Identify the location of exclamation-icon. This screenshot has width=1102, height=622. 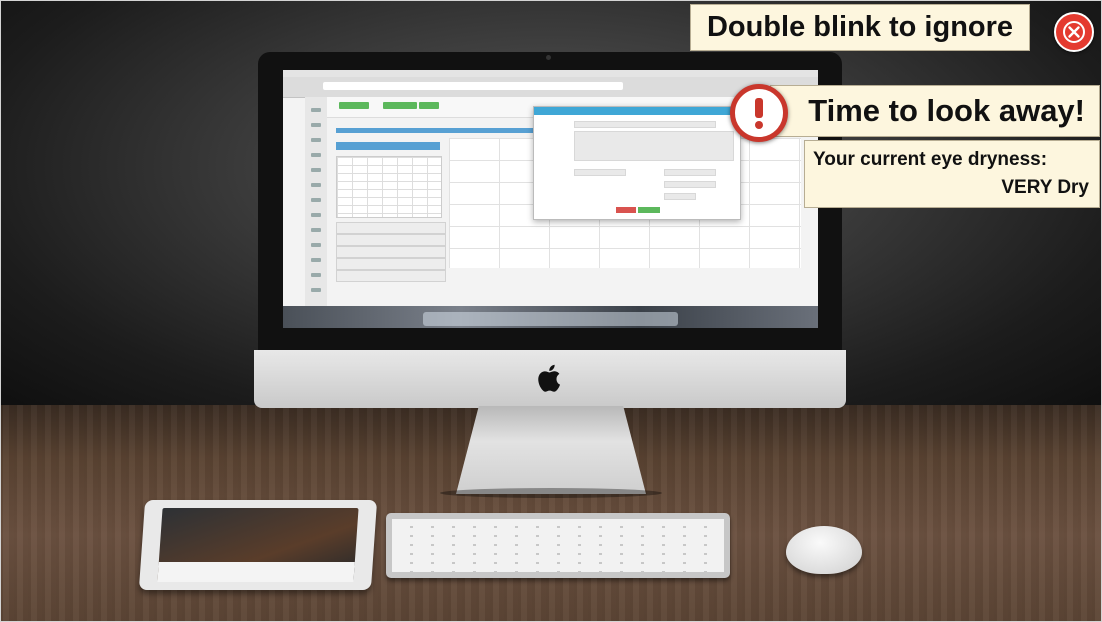
(759, 113).